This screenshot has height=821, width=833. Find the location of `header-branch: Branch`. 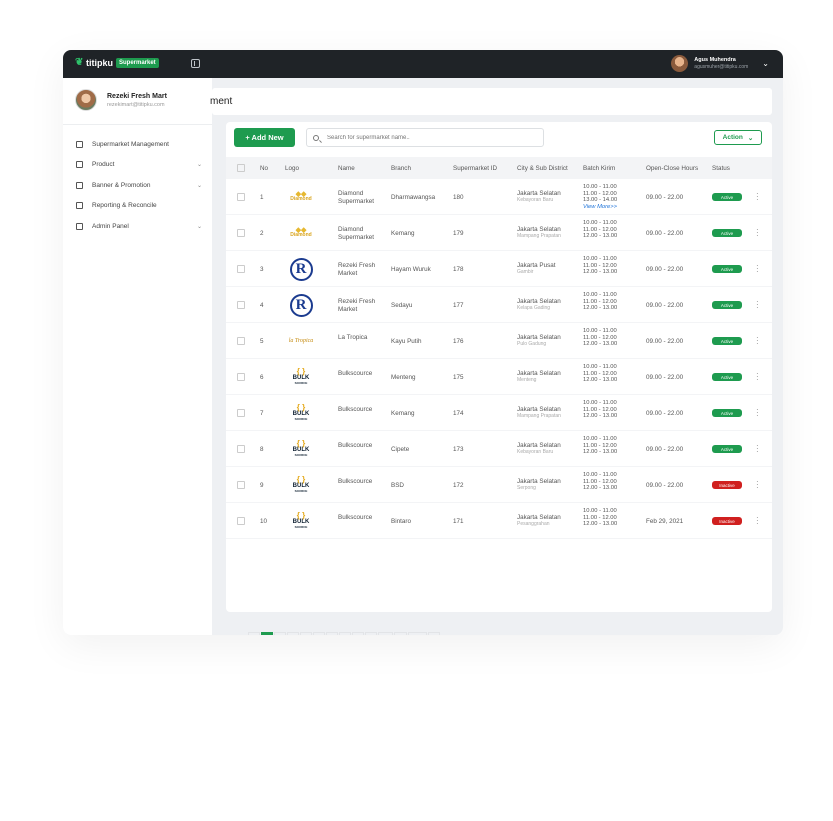

header-branch: Branch is located at coordinates (401, 168).